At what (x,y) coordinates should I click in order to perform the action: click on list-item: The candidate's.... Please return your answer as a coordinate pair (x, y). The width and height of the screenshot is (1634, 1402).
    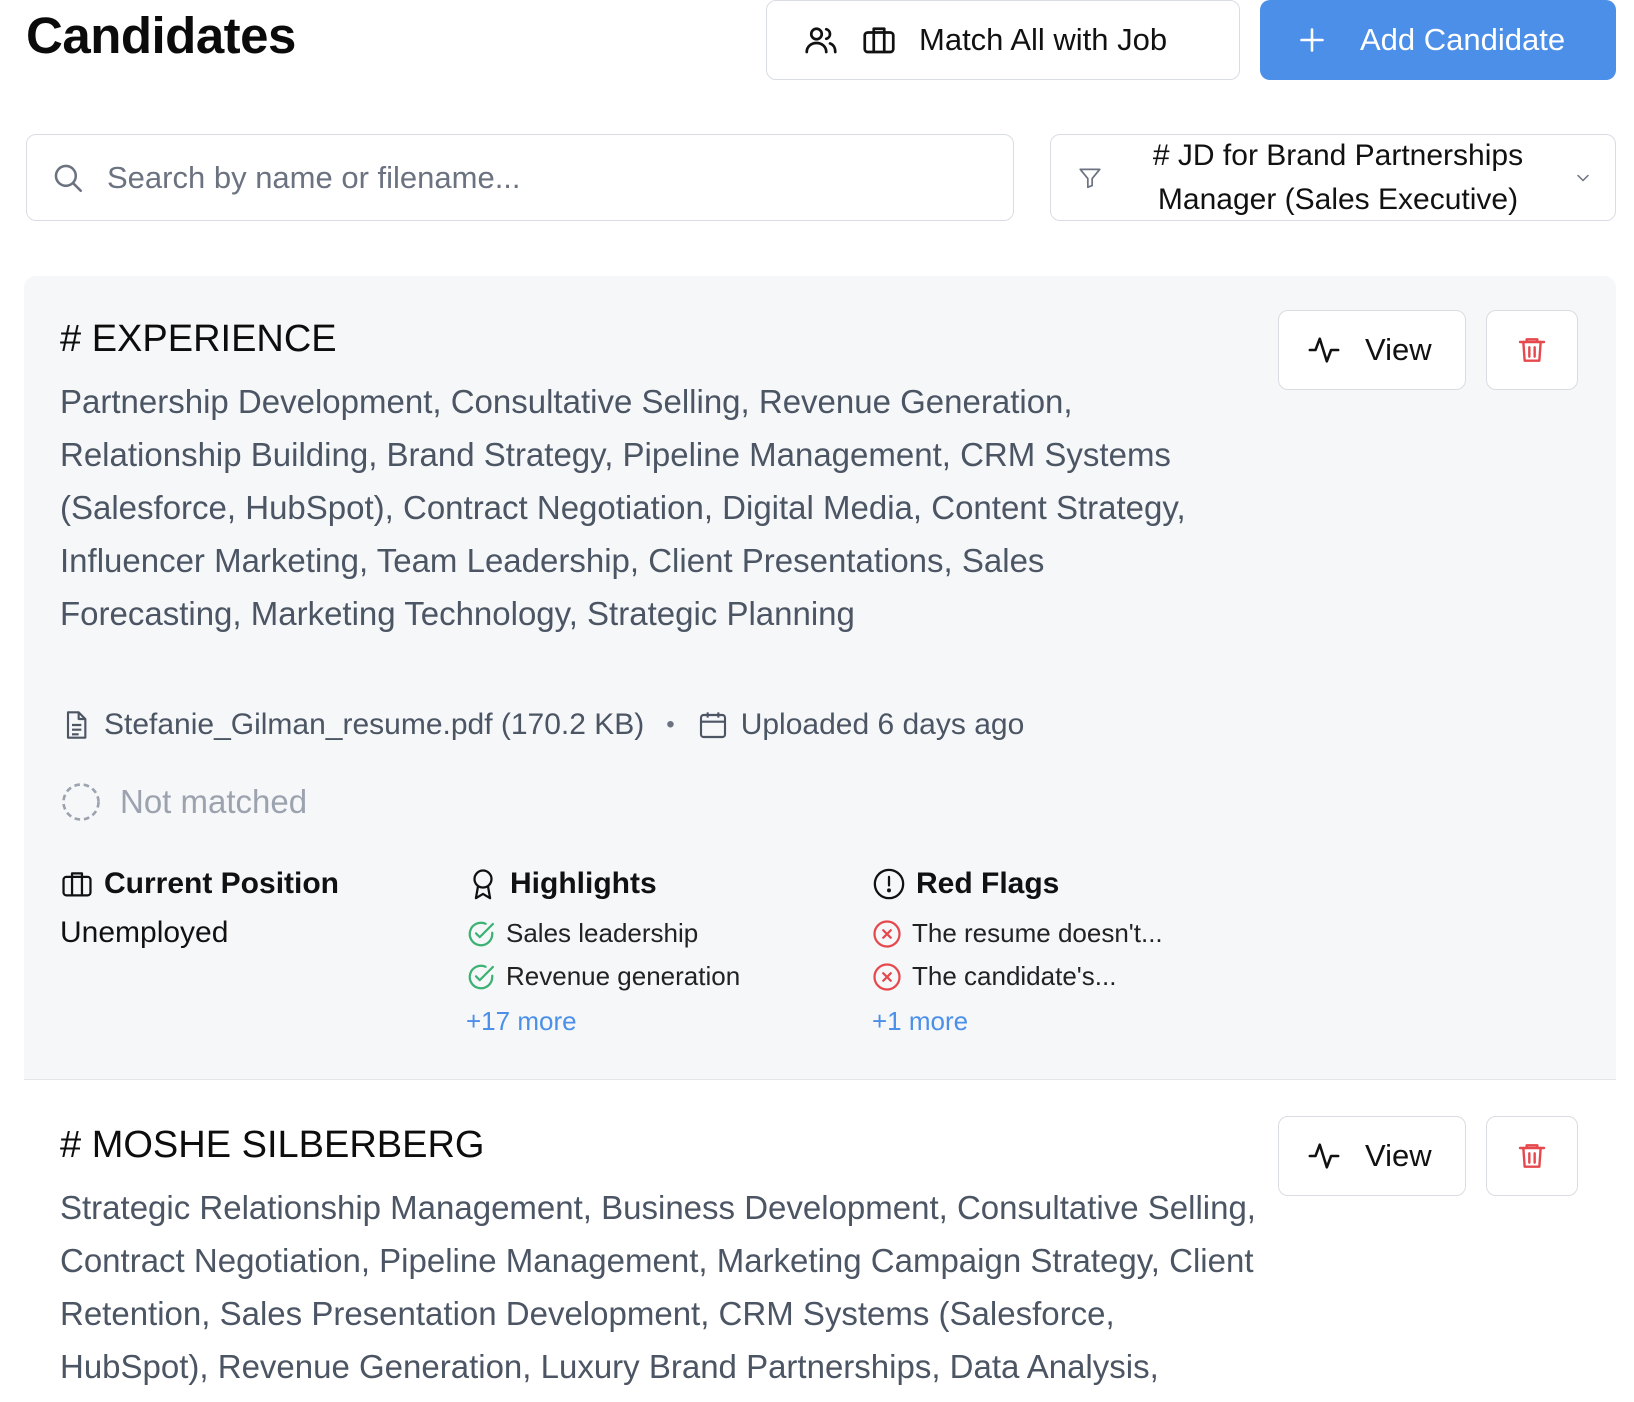
    Looking at the image, I should click on (1017, 976).